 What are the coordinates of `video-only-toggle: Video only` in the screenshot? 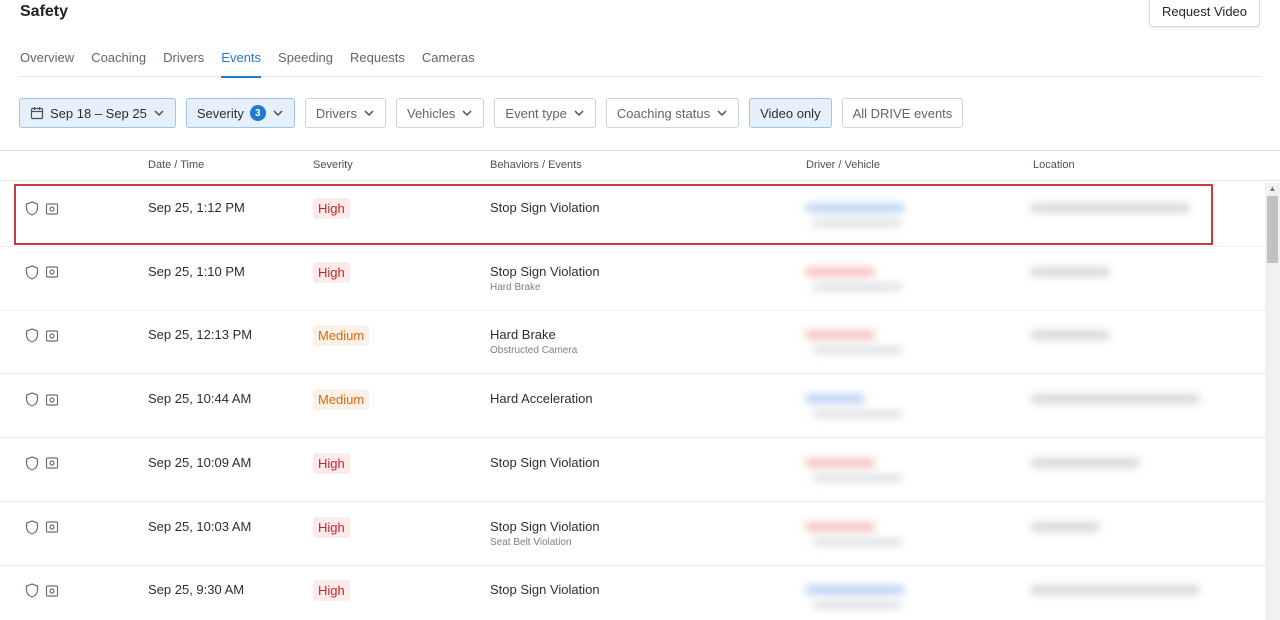 It's located at (790, 113).